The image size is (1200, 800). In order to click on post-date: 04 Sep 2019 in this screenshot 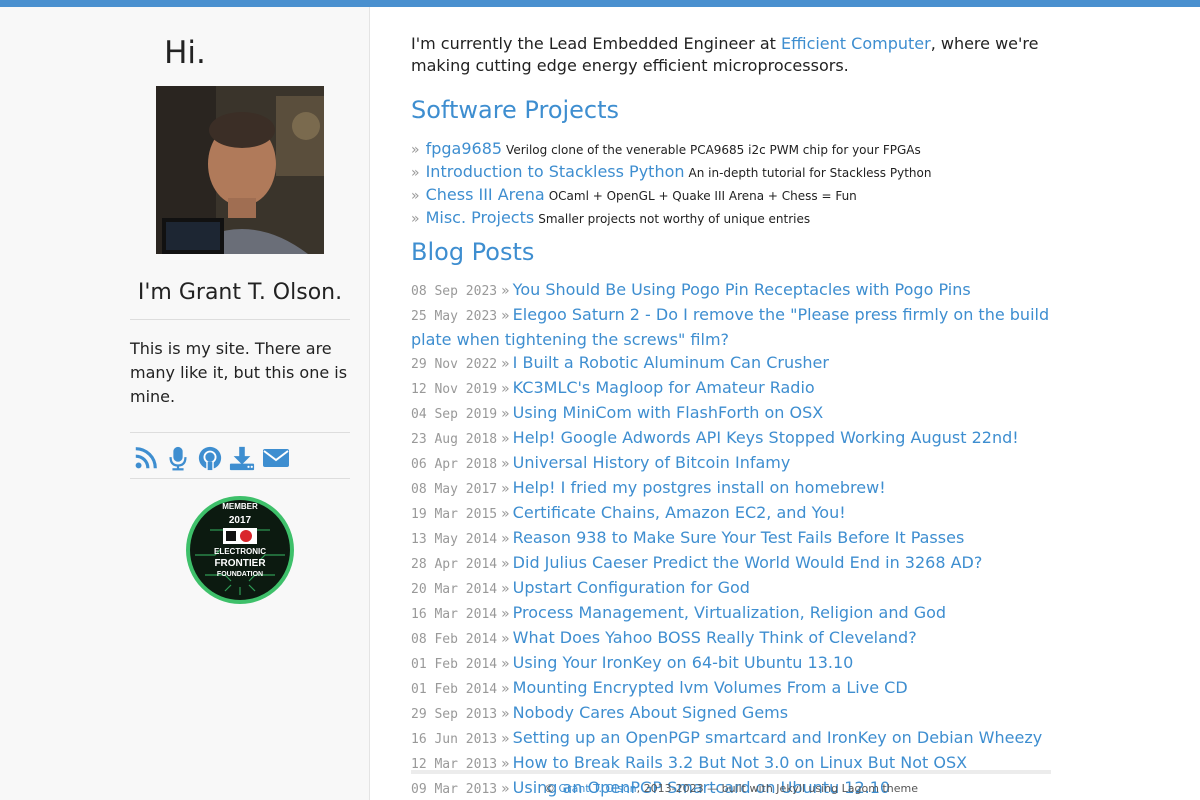, I will do `click(454, 414)`.